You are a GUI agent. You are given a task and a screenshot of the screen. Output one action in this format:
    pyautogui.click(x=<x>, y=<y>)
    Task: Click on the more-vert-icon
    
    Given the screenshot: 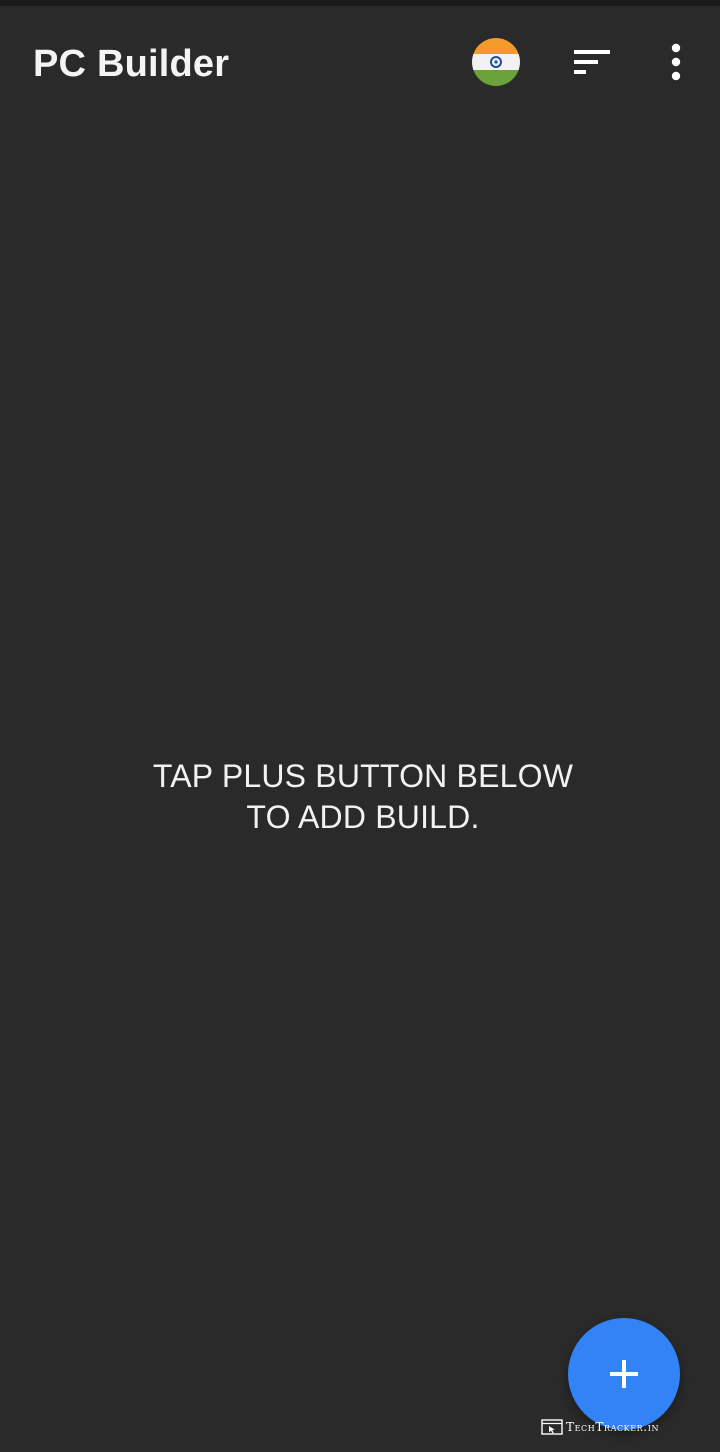 What is the action you would take?
    pyautogui.click(x=676, y=62)
    